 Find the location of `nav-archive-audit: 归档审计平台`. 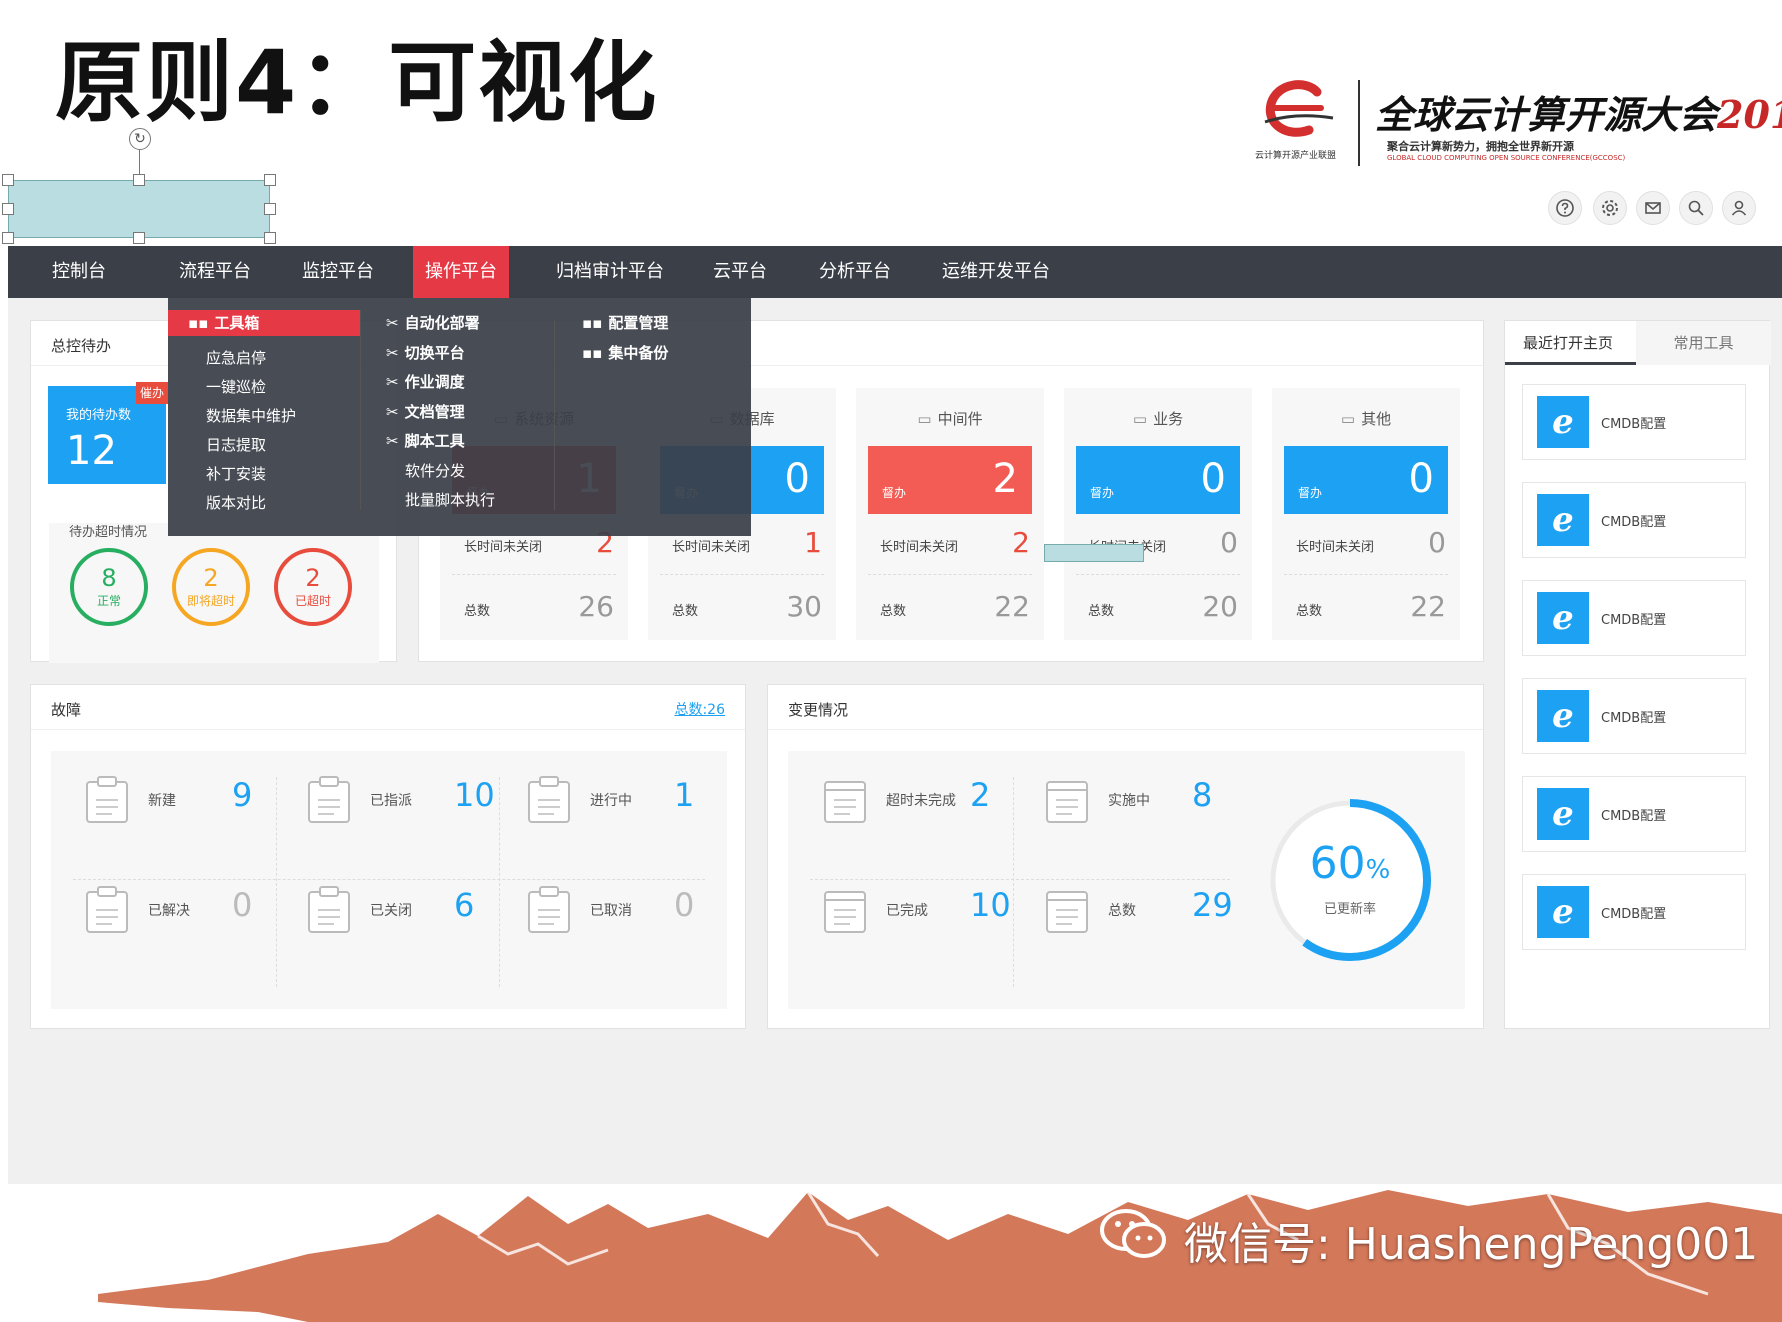

nav-archive-audit: 归档审计平台 is located at coordinates (610, 272).